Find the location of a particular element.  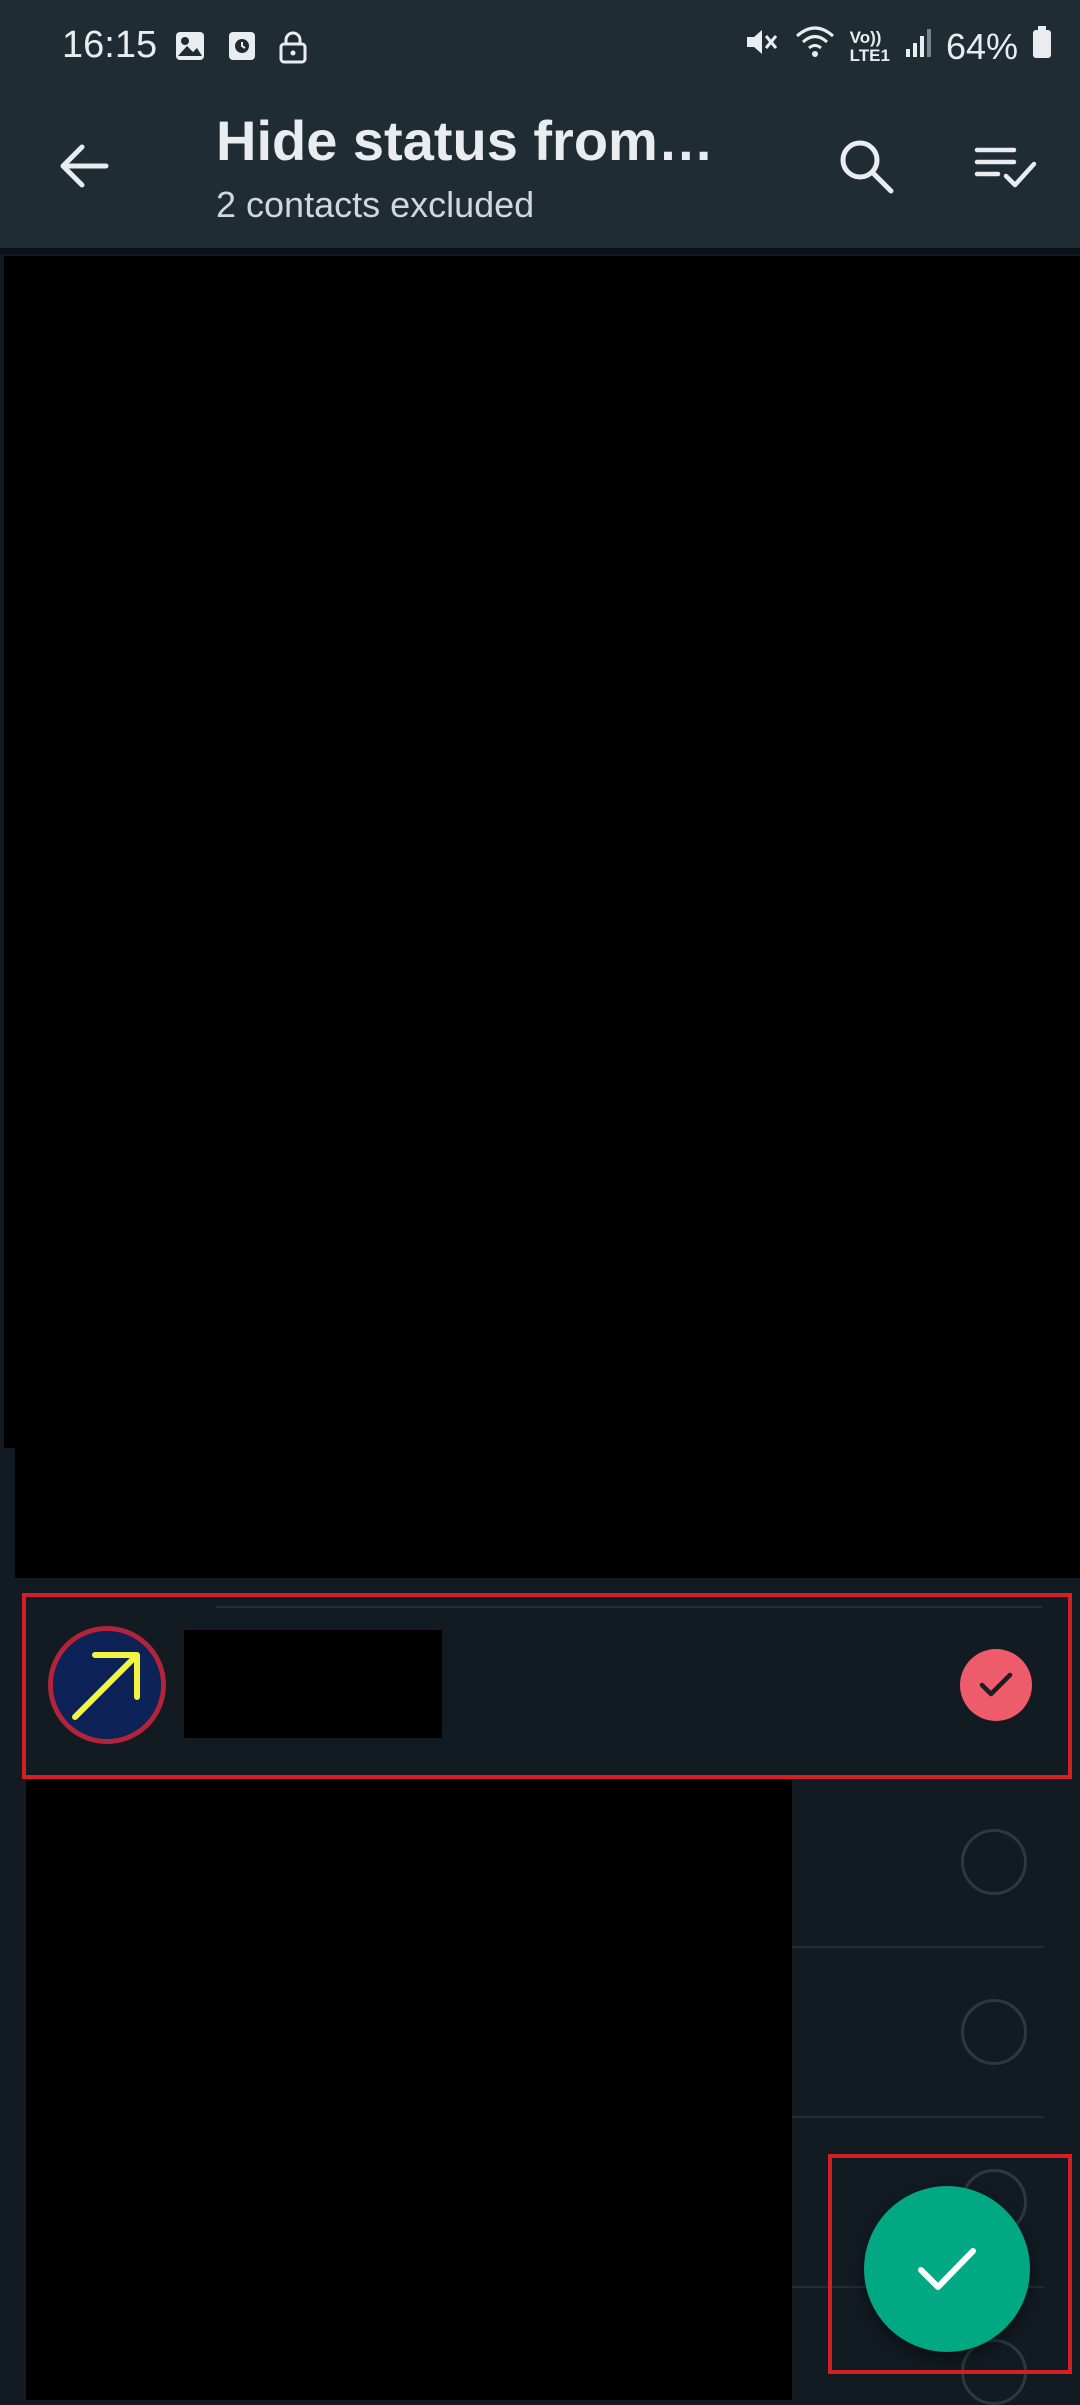

volte-icon: Vo)) LTE1 is located at coordinates (869, 46).